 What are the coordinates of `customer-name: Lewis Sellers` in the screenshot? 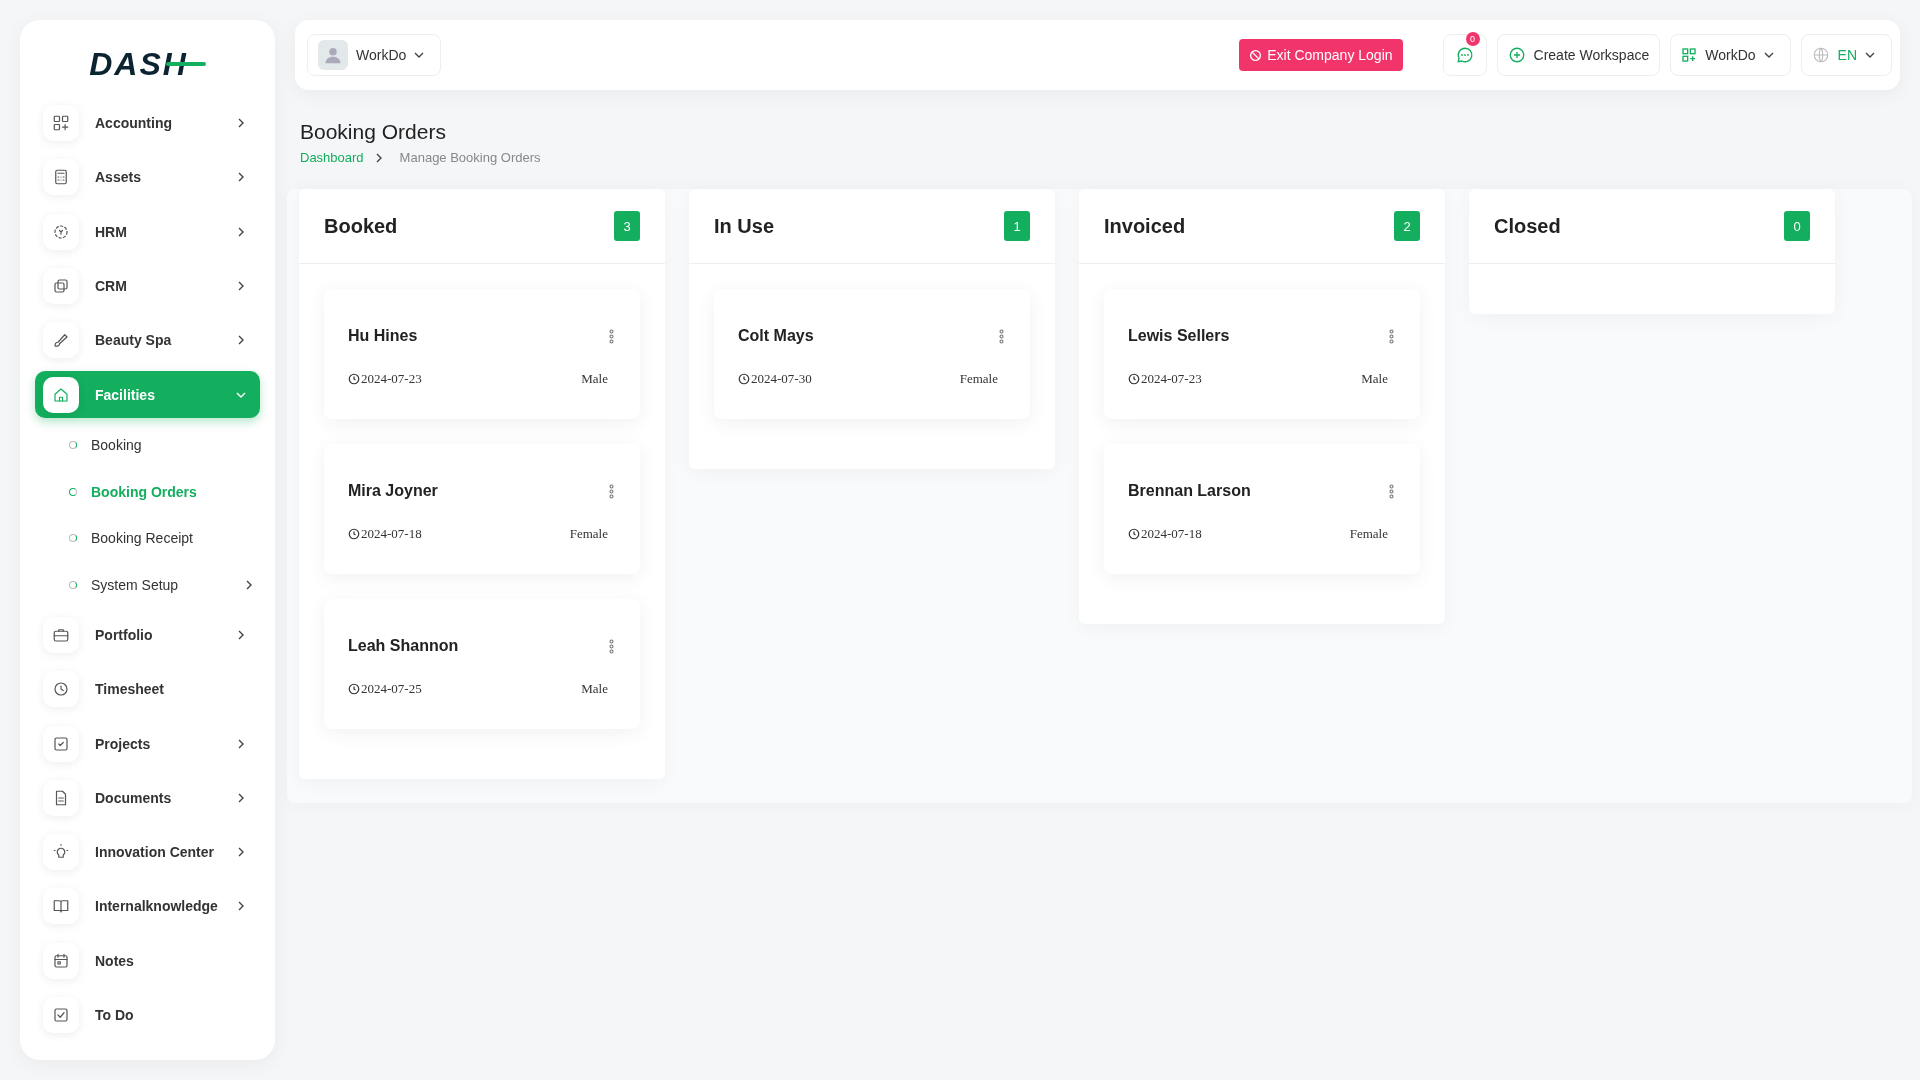 It's located at (1179, 336).